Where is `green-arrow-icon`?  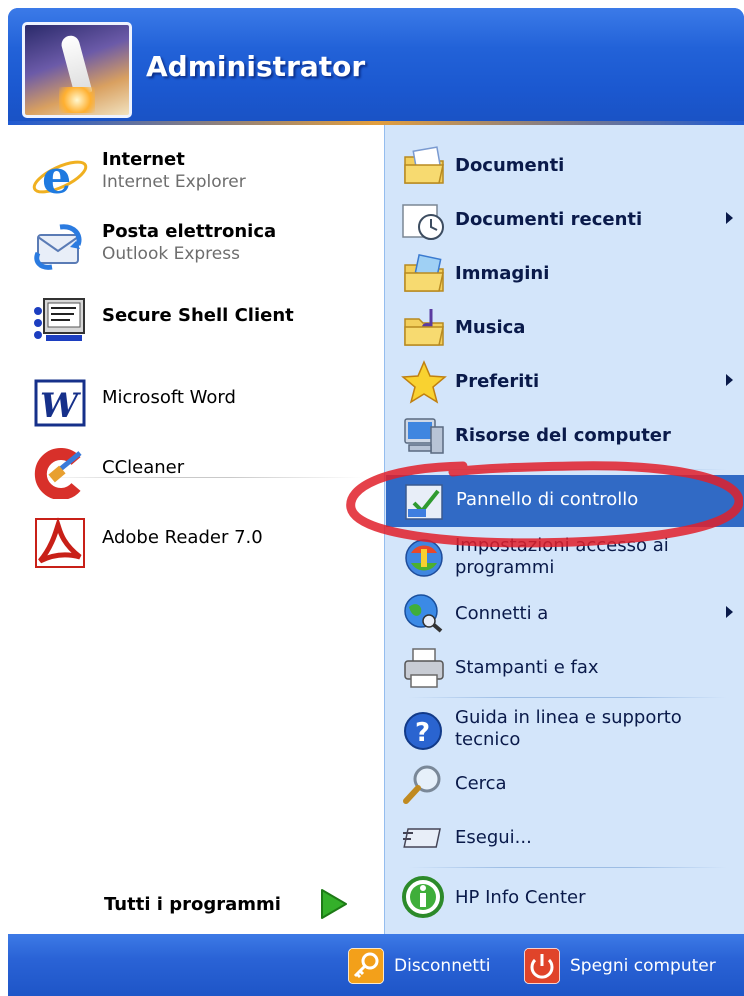 green-arrow-icon is located at coordinates (334, 904).